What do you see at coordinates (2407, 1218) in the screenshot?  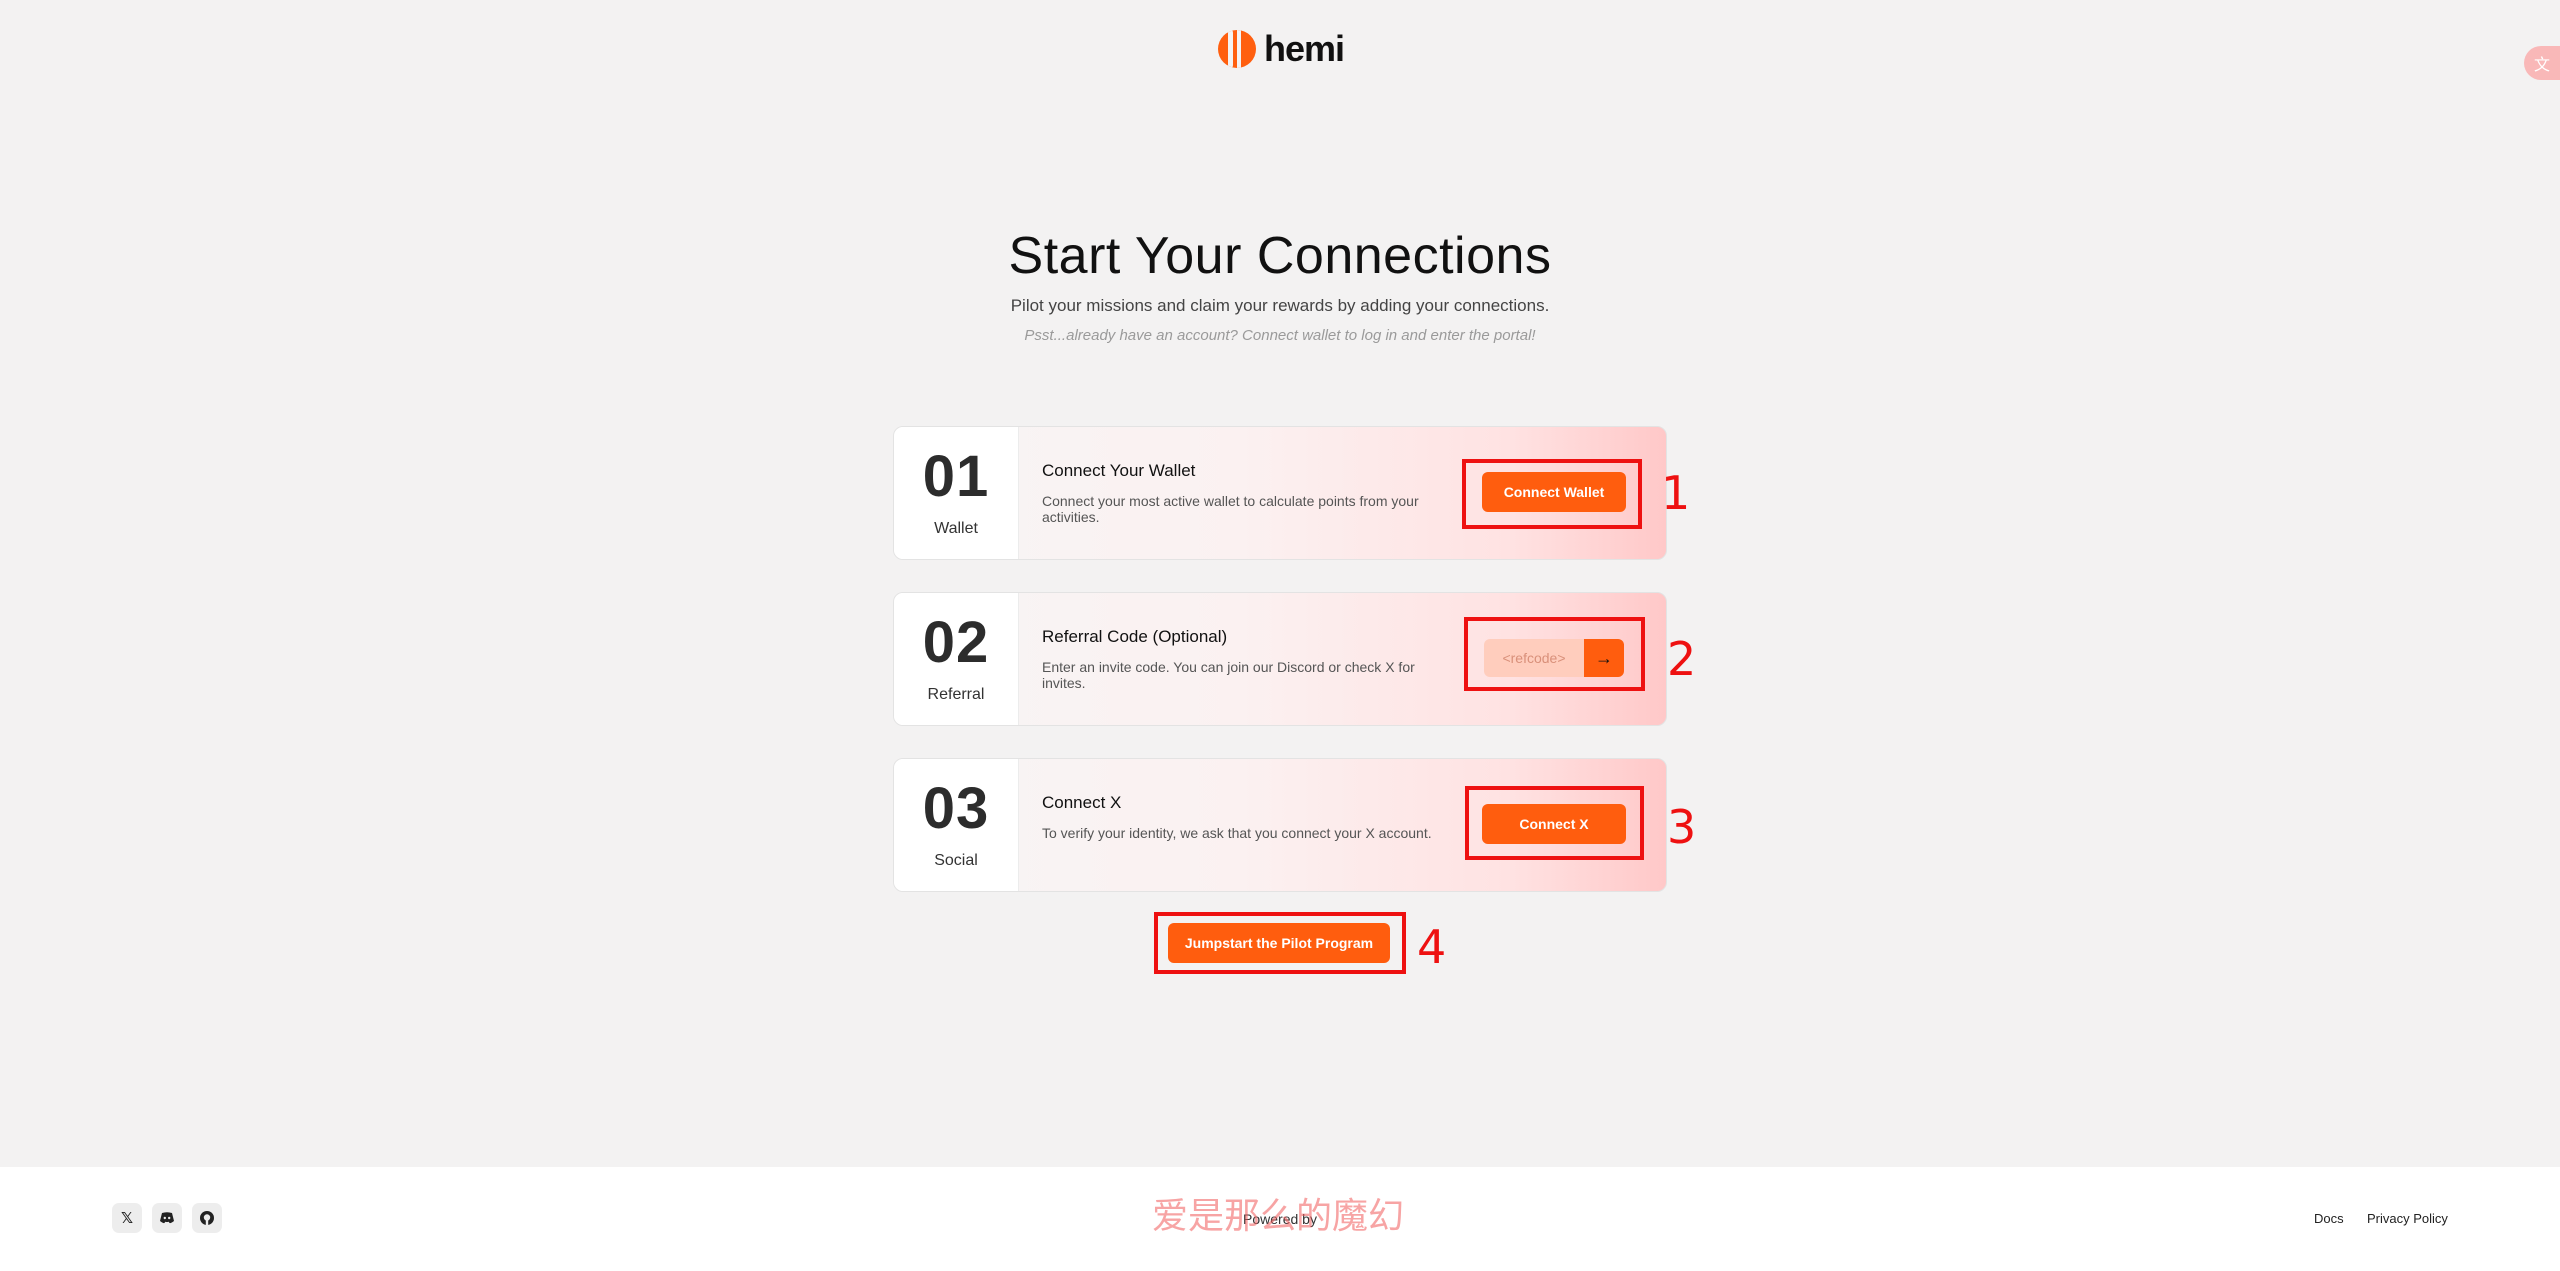 I see `privacy-policy-link: Privacy Policy` at bounding box center [2407, 1218].